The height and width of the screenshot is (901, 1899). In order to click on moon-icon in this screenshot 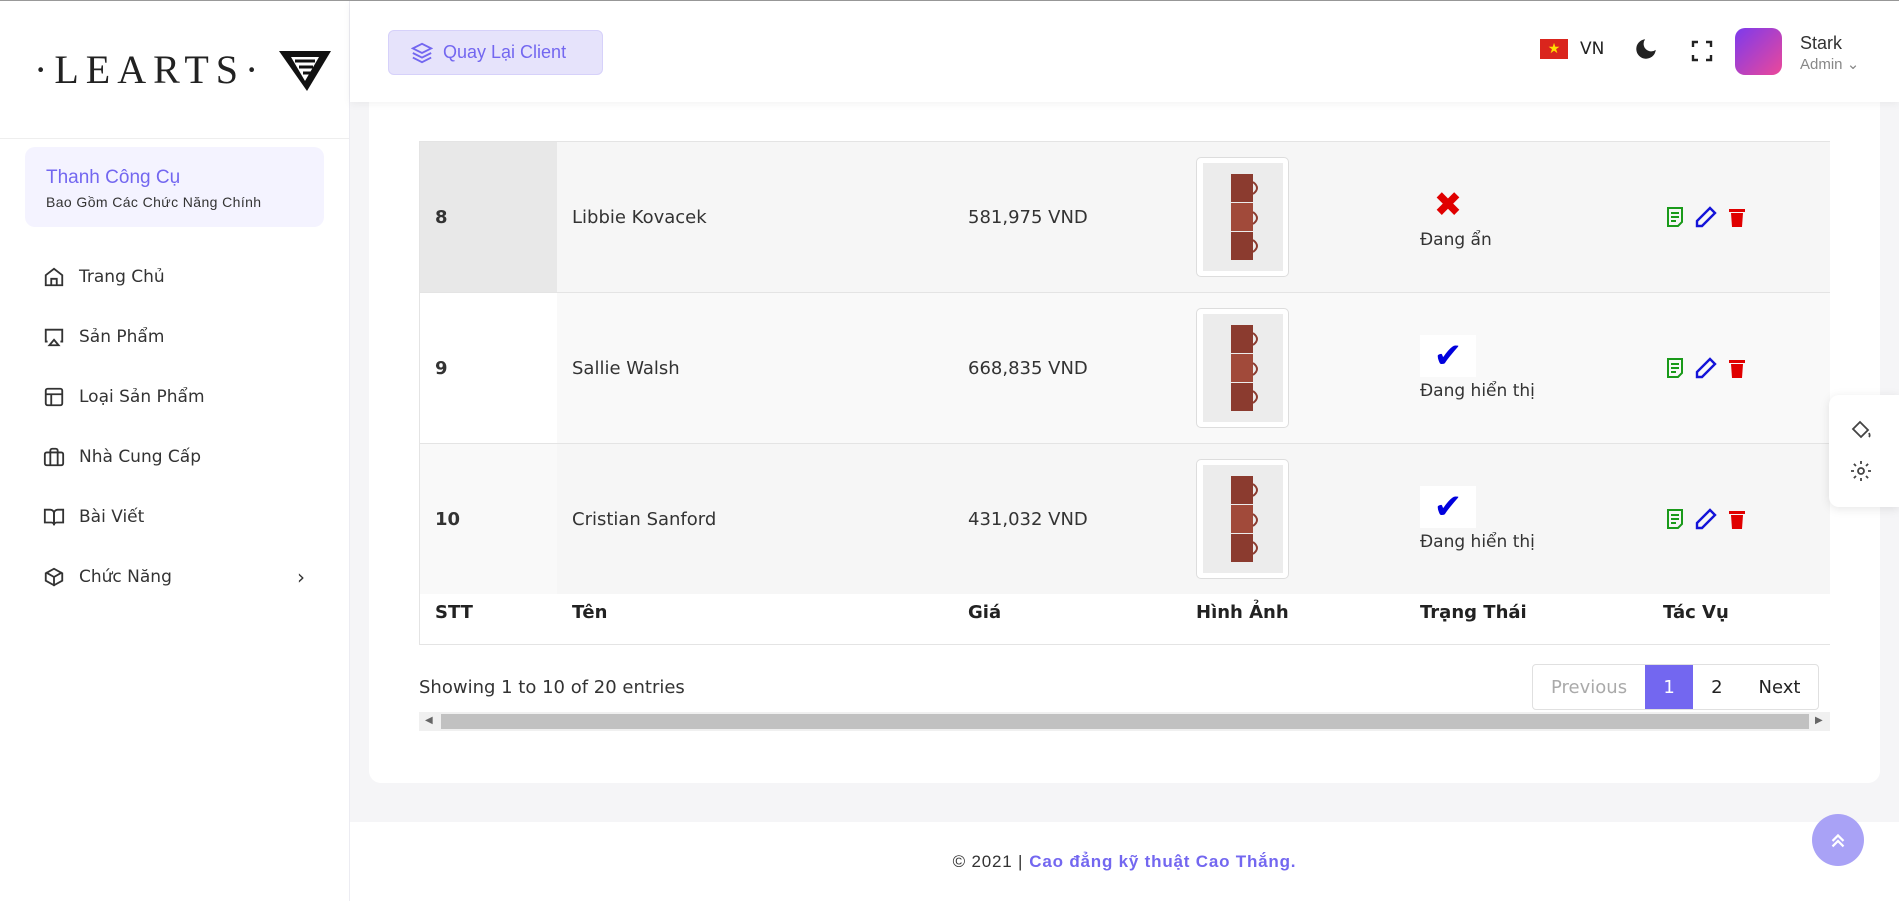, I will do `click(1646, 49)`.